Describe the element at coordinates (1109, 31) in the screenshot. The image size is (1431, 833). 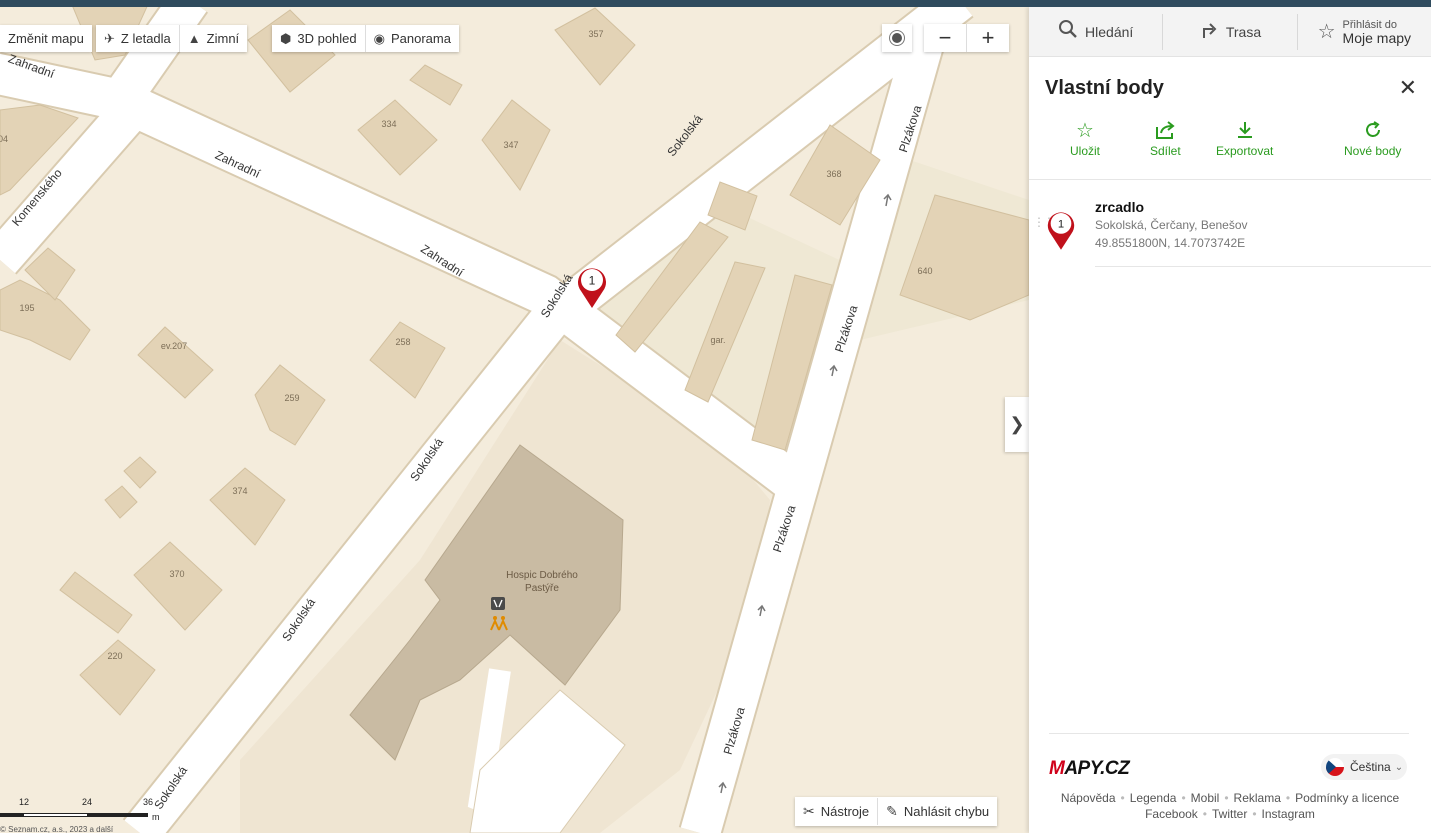
I see `search-nav-label: Hledání` at that location.